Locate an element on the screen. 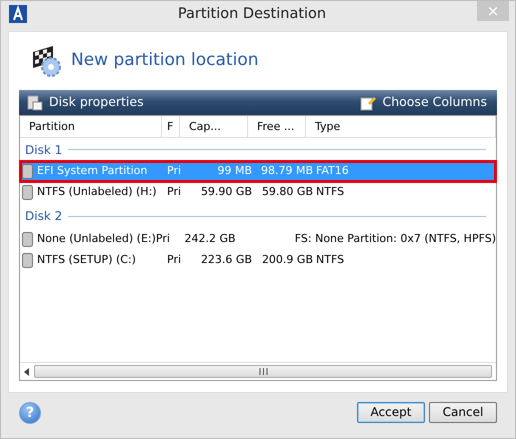 The image size is (516, 439). table-cell-text: 59.80 GB is located at coordinates (287, 192).